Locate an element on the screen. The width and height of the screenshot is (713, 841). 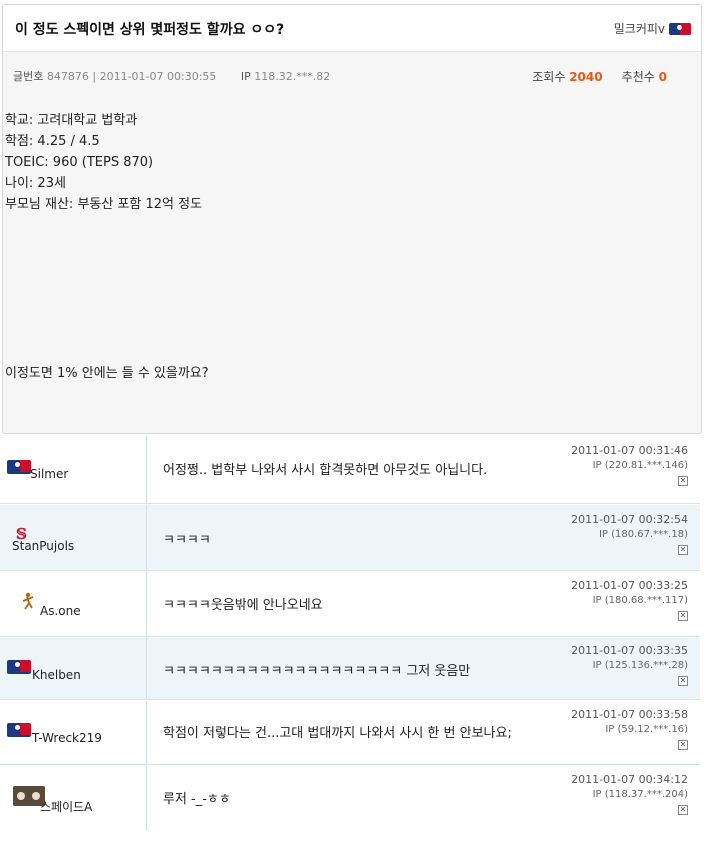
comment-text: ㅋㅋㅋㅋㅋㅋㅋㅋㅋㅋㅋㅋㅋㅋㅋㅋㅋㅋㅋㅋ 그저 웃음만 is located at coordinates (317, 671).